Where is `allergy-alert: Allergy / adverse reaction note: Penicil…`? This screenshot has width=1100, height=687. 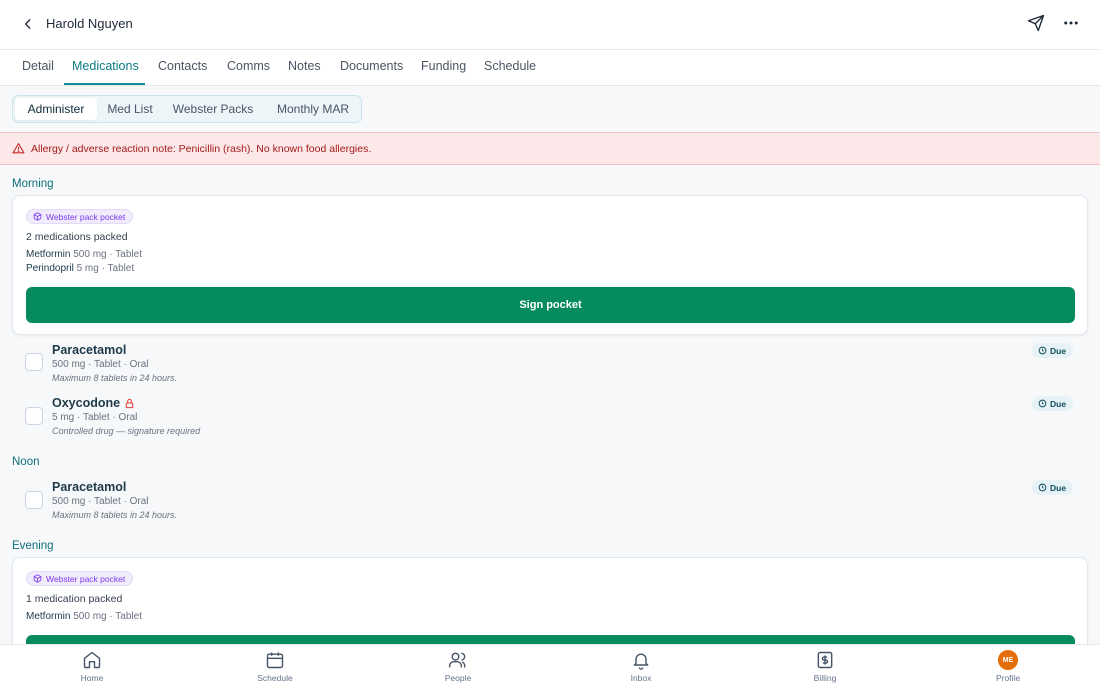 allergy-alert: Allergy / adverse reaction note: Penicil… is located at coordinates (550, 148).